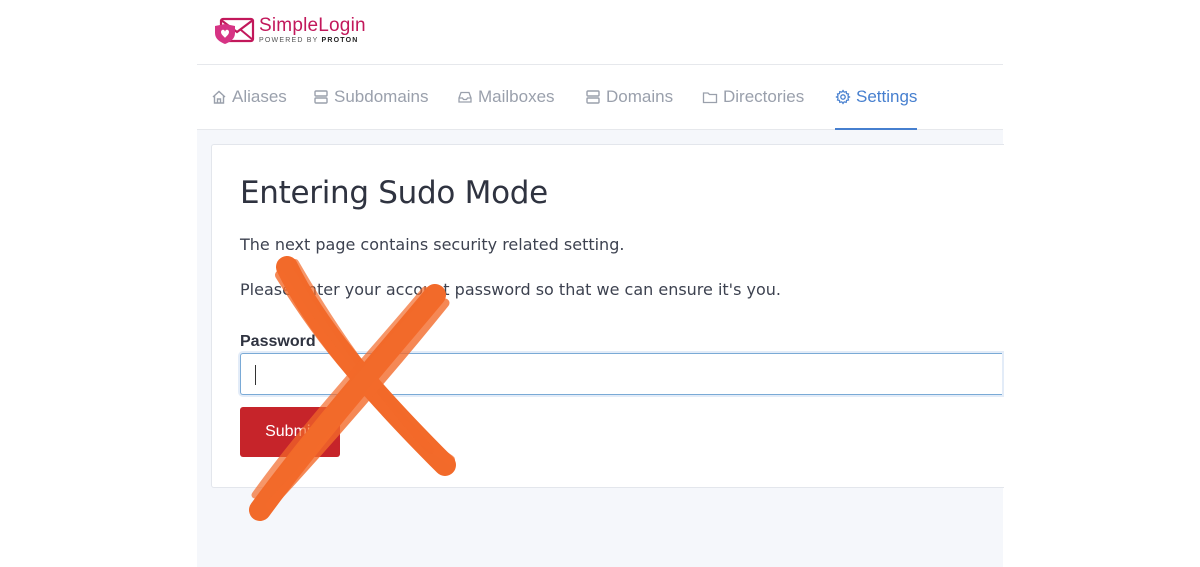 This screenshot has width=1200, height=567. Describe the element at coordinates (290, 432) in the screenshot. I see `submit-button: Submit` at that location.